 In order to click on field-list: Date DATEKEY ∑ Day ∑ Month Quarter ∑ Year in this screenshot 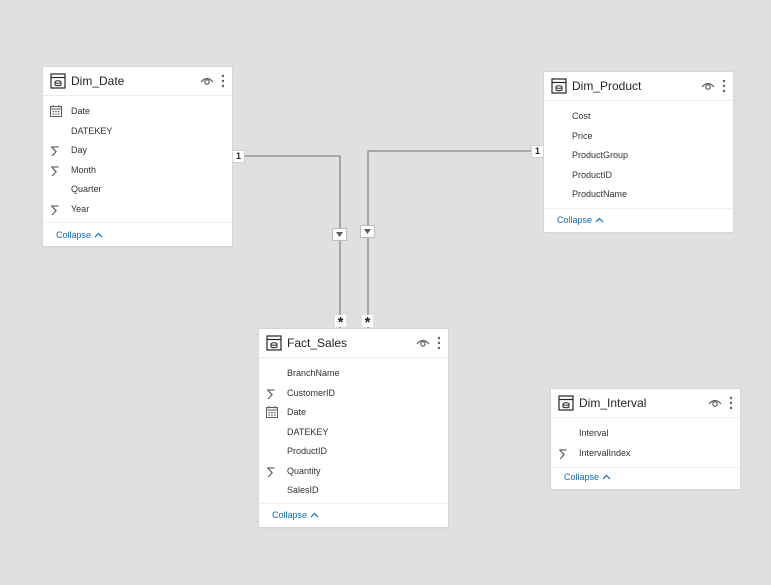, I will do `click(137, 157)`.